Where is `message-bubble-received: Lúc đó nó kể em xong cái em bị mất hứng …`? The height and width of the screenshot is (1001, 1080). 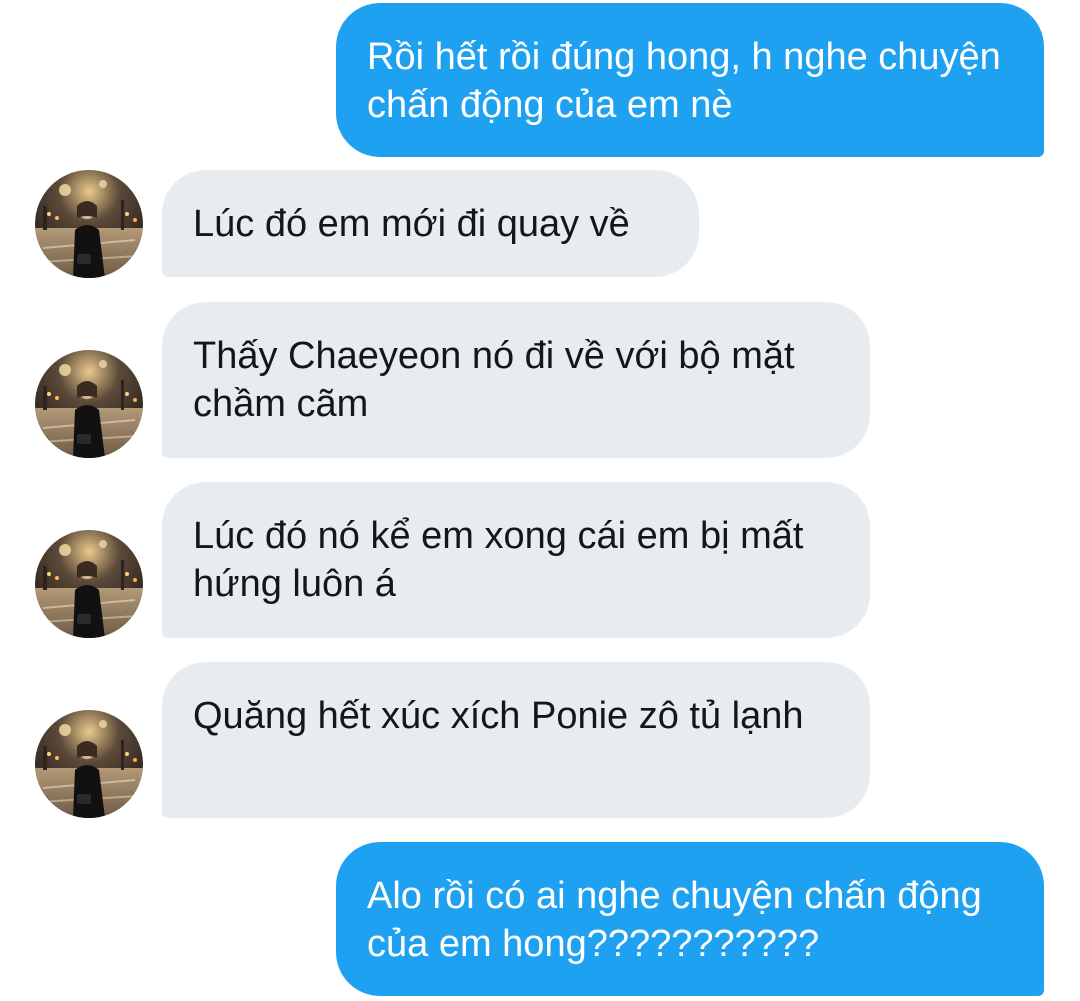
message-bubble-received: Lúc đó nó kể em xong cái em bị mất hứng … is located at coordinates (516, 560).